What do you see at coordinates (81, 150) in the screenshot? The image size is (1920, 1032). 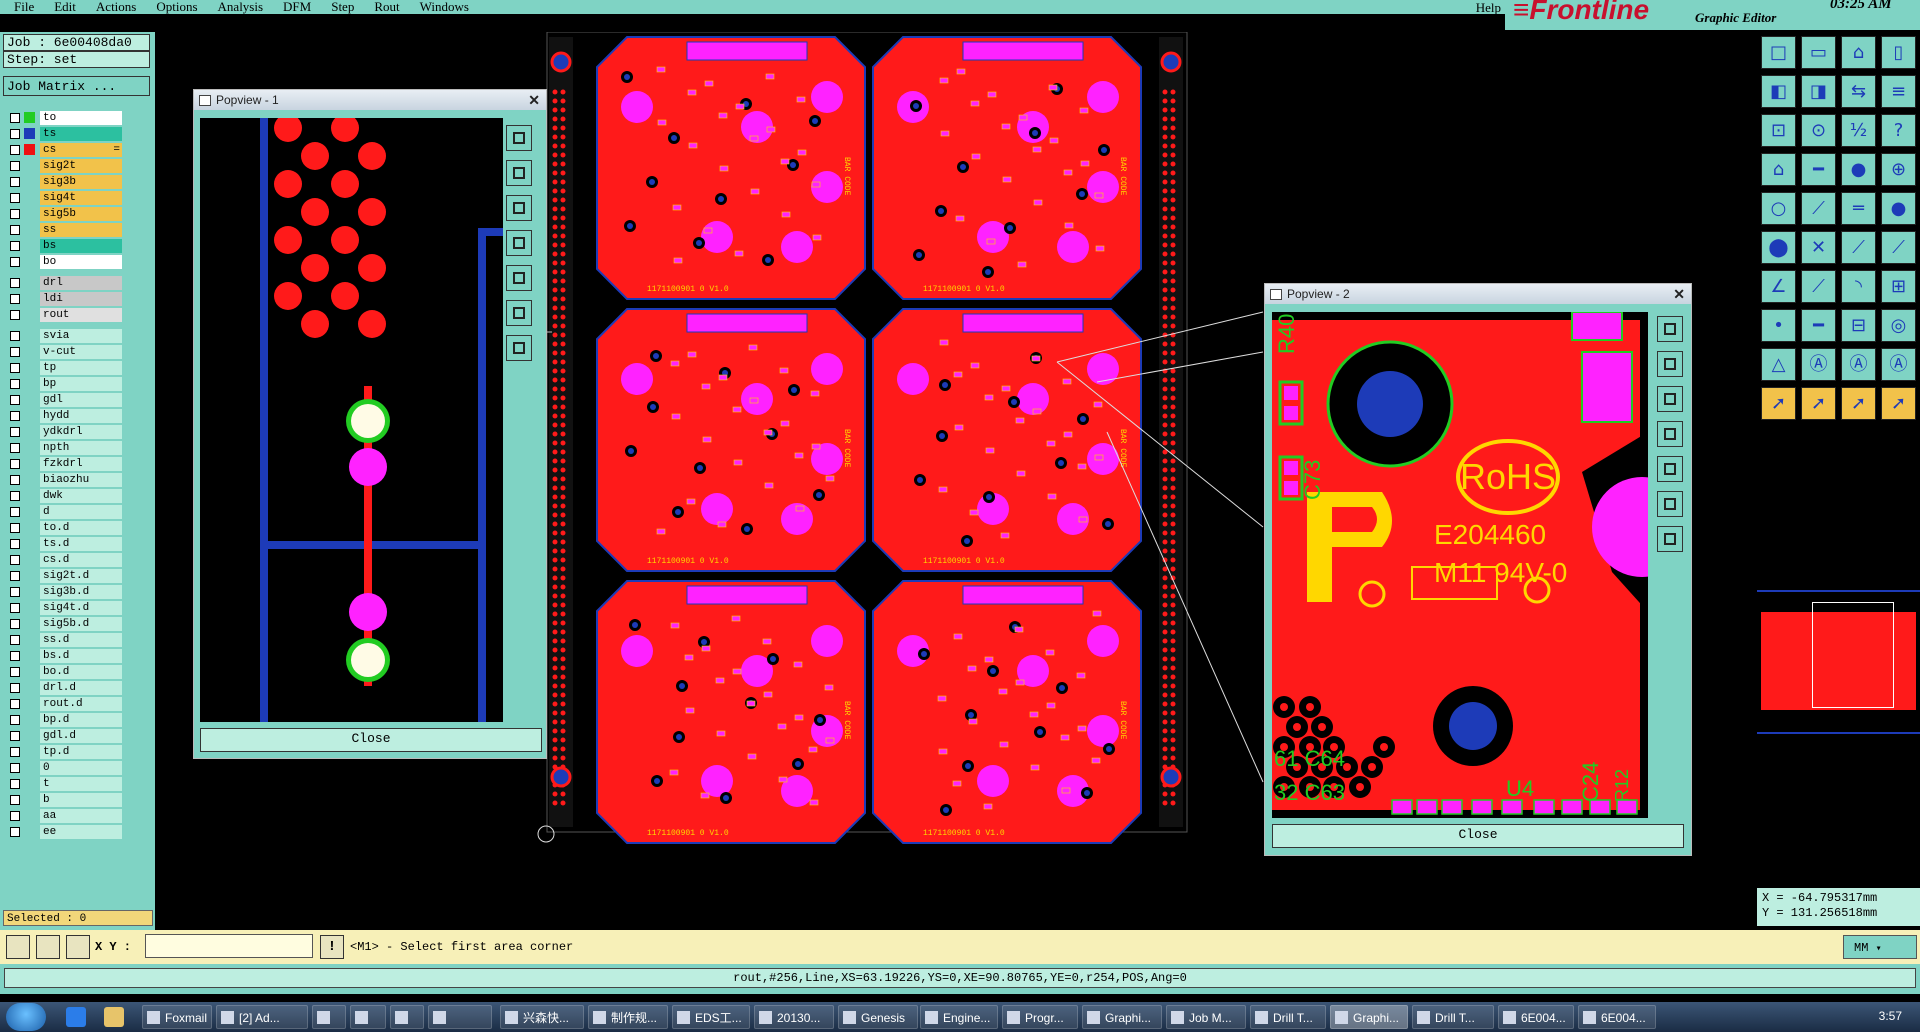 I see `layer-name: cs` at bounding box center [81, 150].